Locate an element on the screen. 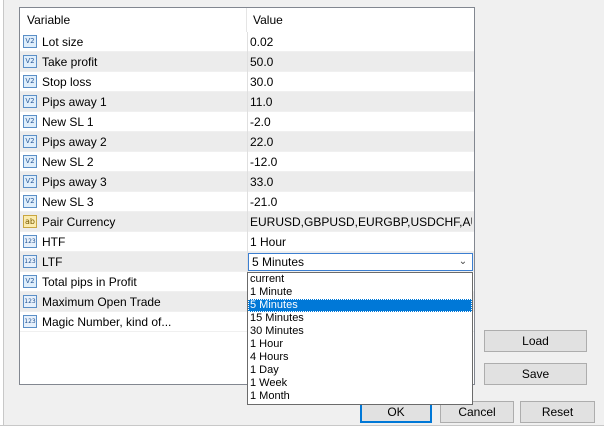  load-button: Load is located at coordinates (535, 341).